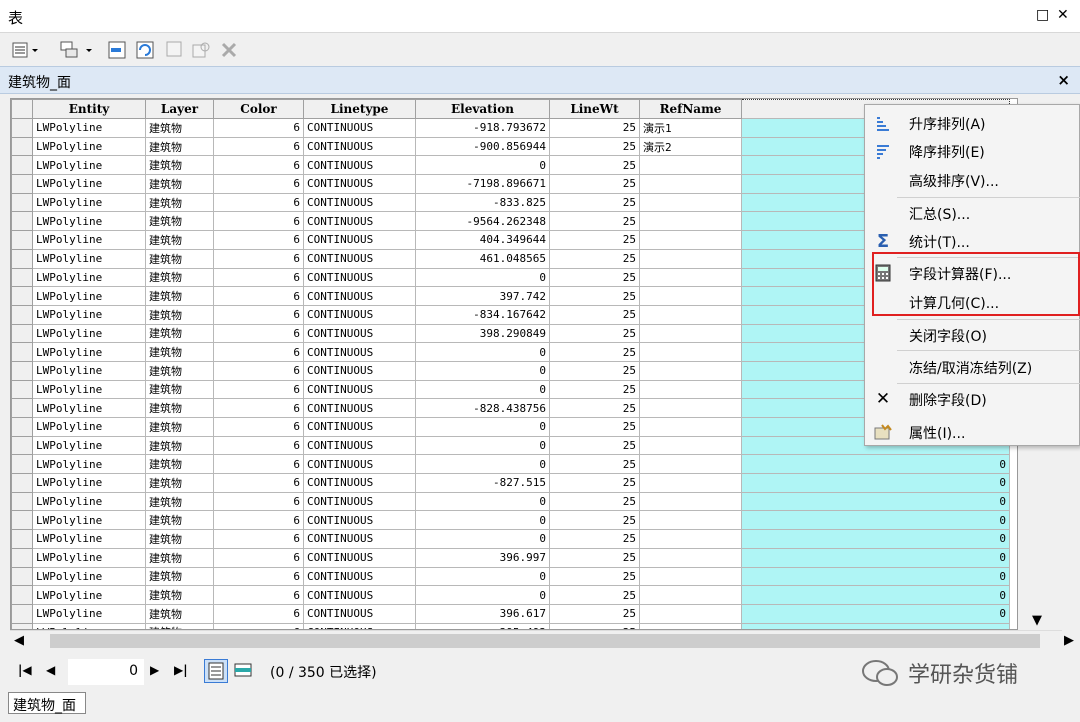 This screenshot has height=722, width=1080. Describe the element at coordinates (39, 82) in the screenshot. I see `table-tab-title: 建筑物_面` at that location.